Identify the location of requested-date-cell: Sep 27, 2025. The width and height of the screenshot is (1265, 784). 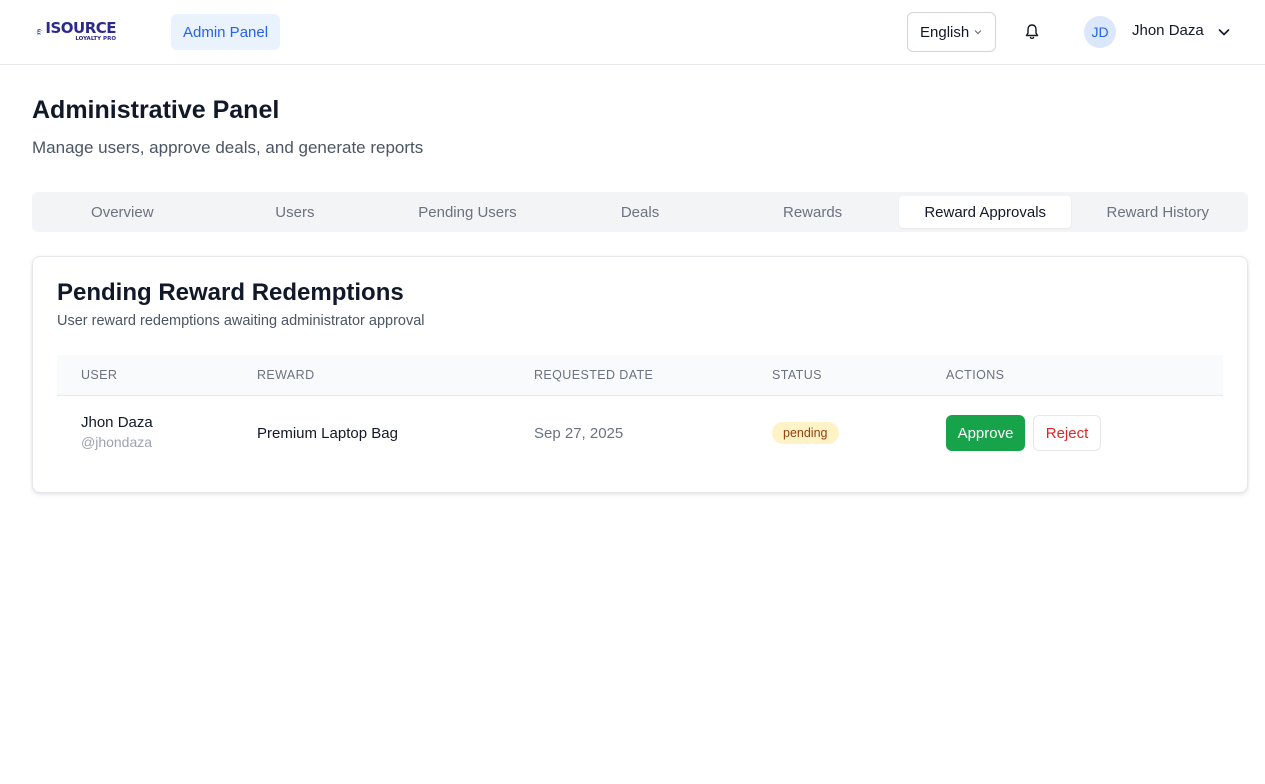
(579, 433).